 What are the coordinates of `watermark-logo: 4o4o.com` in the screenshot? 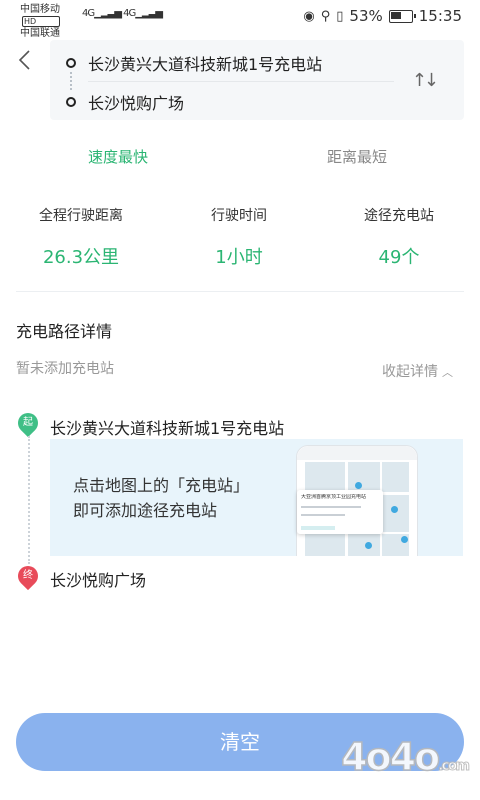 It's located at (405, 757).